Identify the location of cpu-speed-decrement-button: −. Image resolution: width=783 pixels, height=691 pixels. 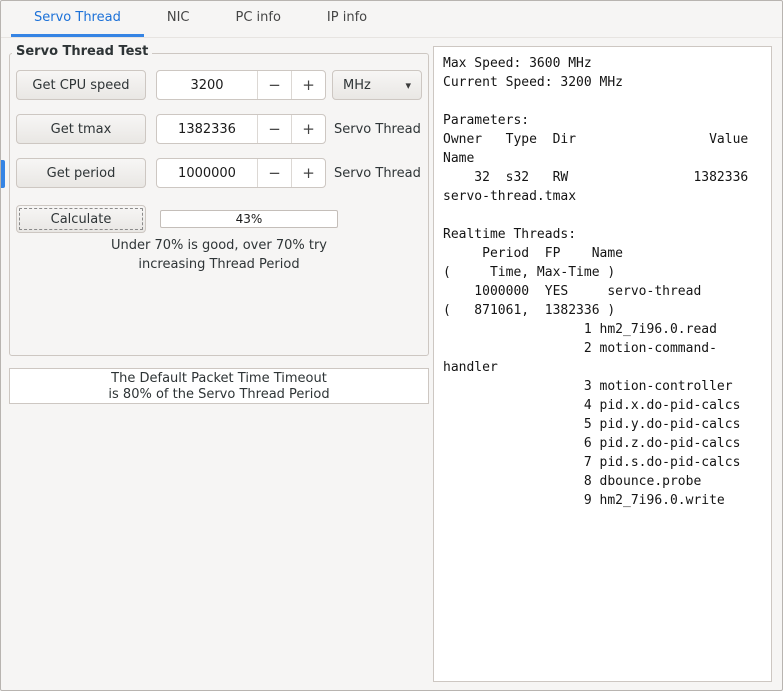
(274, 85).